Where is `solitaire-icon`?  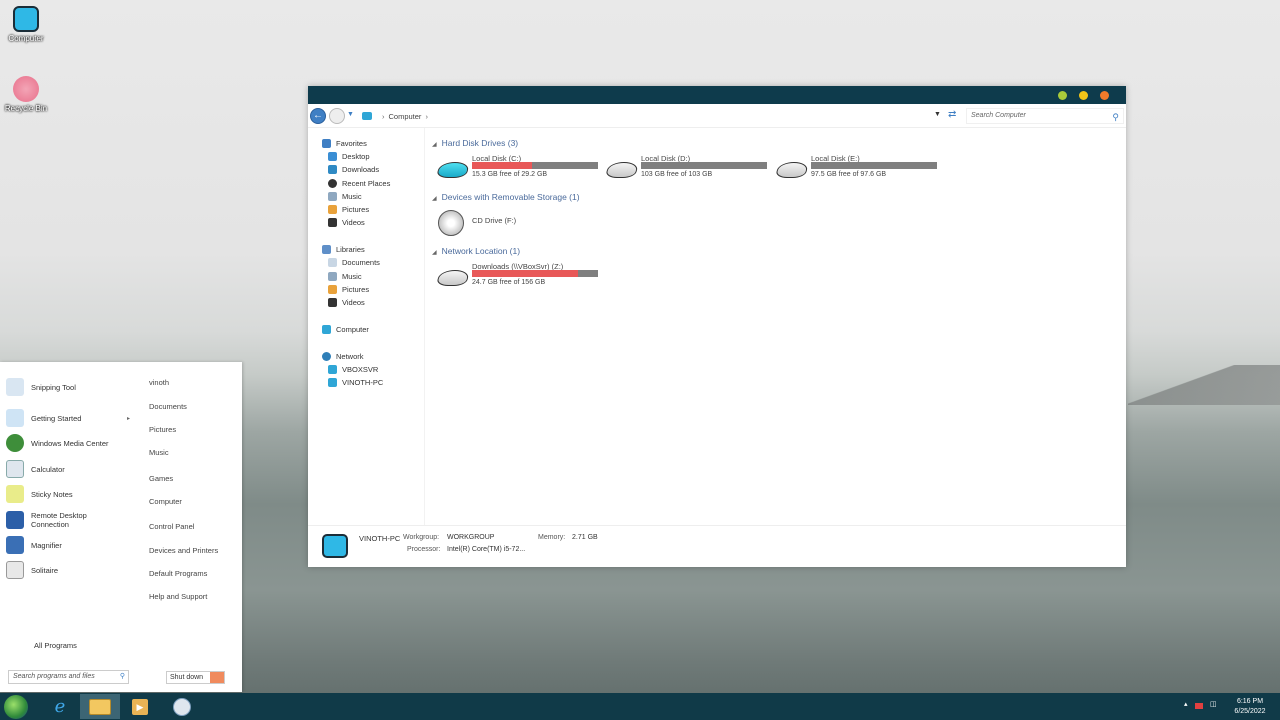
solitaire-icon is located at coordinates (15, 570).